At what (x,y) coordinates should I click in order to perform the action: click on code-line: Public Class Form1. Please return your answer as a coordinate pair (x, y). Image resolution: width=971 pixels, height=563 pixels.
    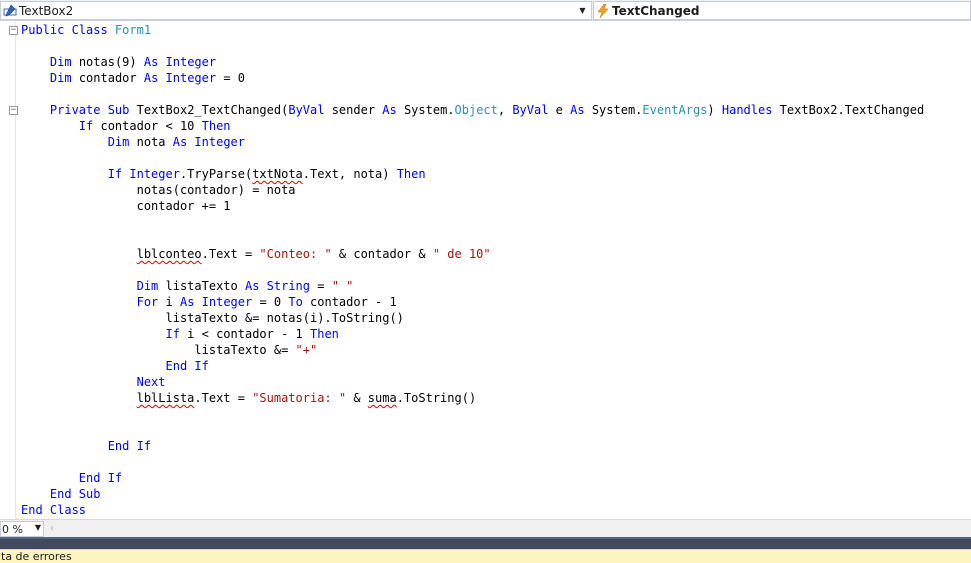
    Looking at the image, I should click on (496, 30).